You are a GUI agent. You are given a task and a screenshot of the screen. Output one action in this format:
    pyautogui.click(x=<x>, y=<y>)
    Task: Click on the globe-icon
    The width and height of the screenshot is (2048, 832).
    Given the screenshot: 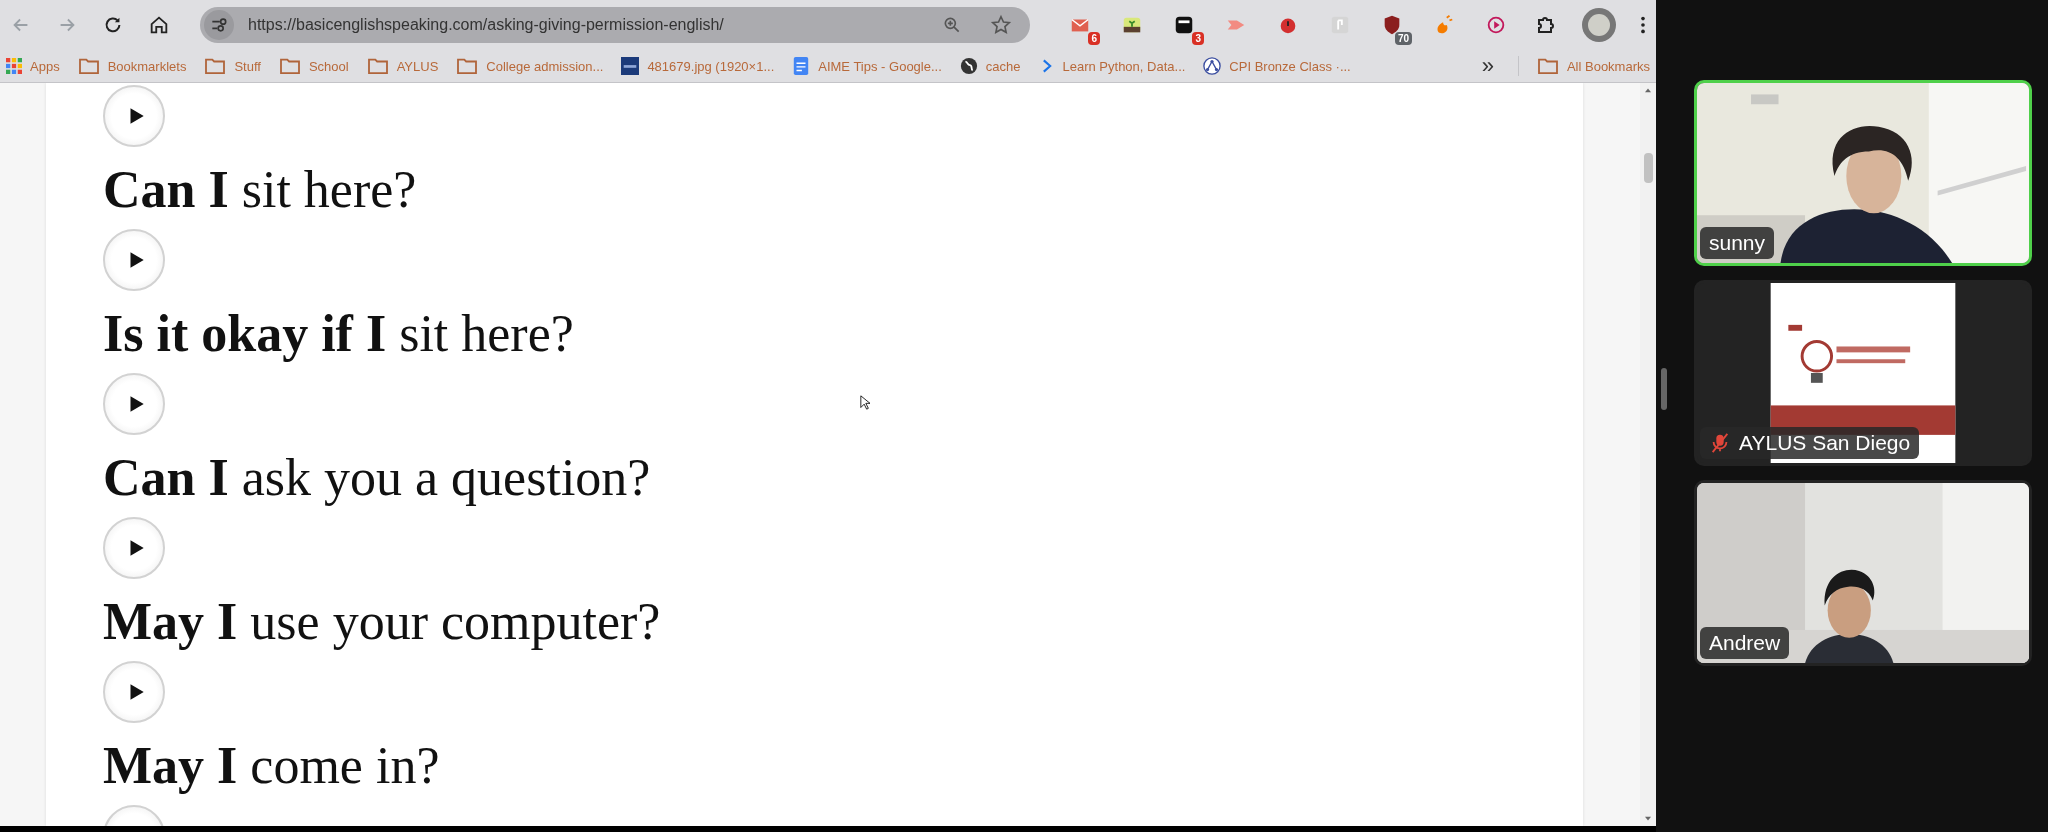 What is the action you would take?
    pyautogui.click(x=968, y=66)
    